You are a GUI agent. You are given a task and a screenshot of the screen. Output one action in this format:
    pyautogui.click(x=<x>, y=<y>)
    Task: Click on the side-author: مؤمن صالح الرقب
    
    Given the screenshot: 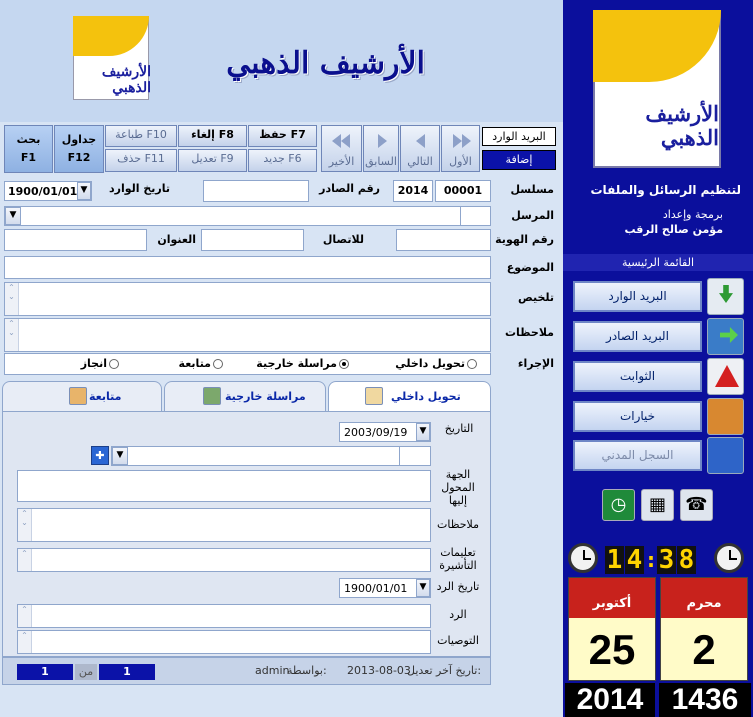 What is the action you would take?
    pyautogui.click(x=673, y=229)
    